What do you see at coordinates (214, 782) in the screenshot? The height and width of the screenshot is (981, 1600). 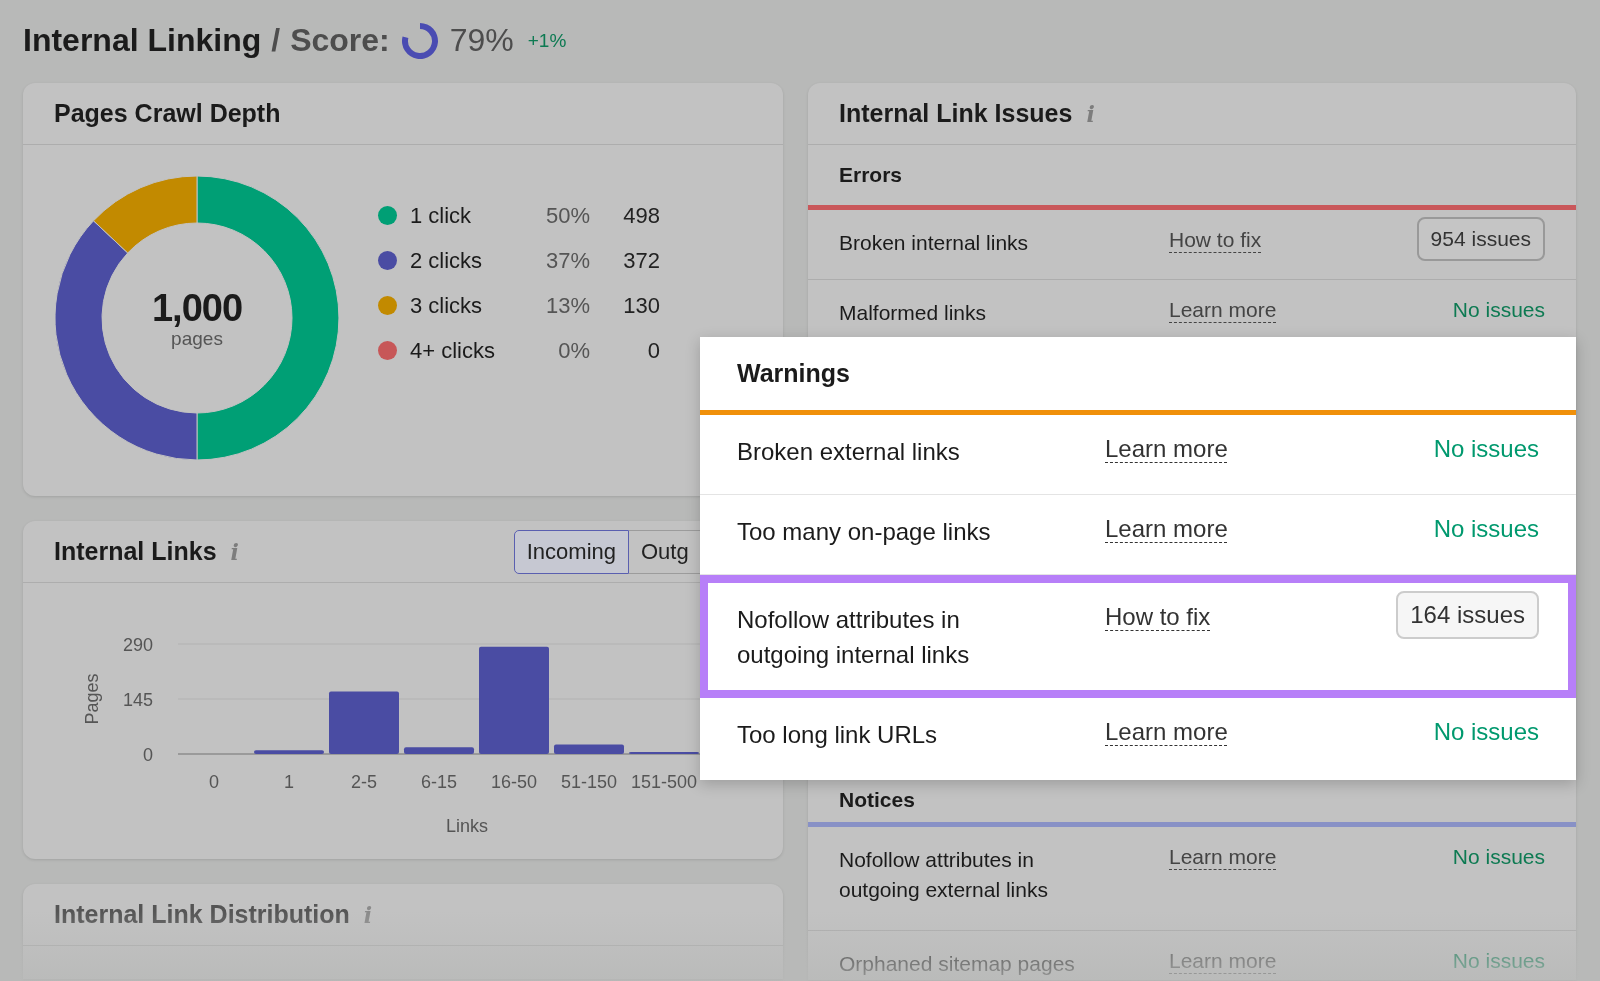 I see `x-tick-label: 0` at bounding box center [214, 782].